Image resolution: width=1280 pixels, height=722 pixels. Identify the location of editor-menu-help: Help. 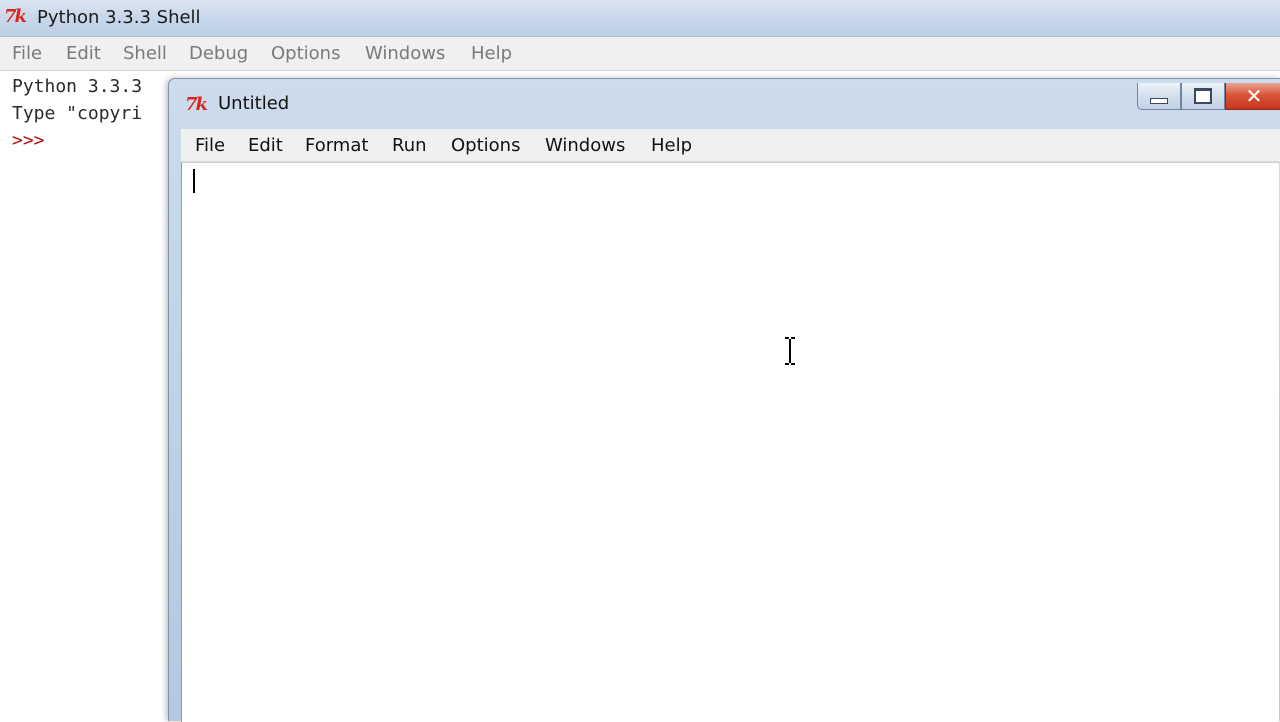
(671, 145).